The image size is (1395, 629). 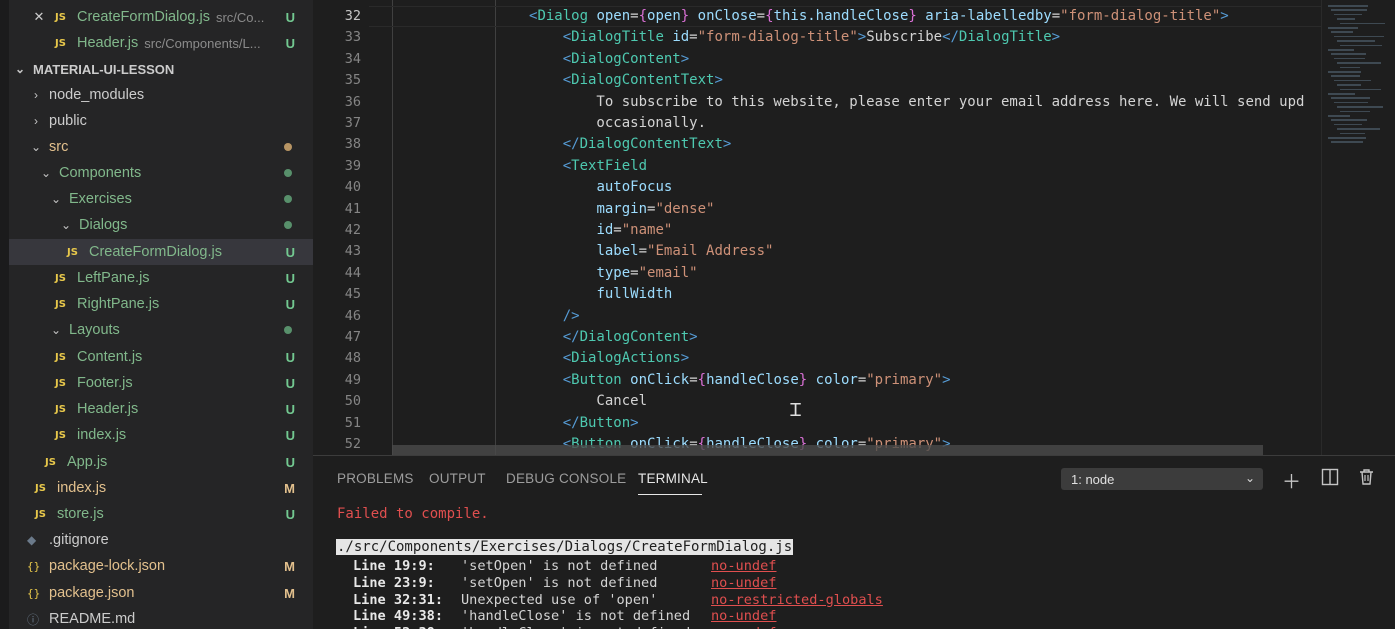 I want to click on tree-item-content: JS Content.js U, so click(x=161, y=357).